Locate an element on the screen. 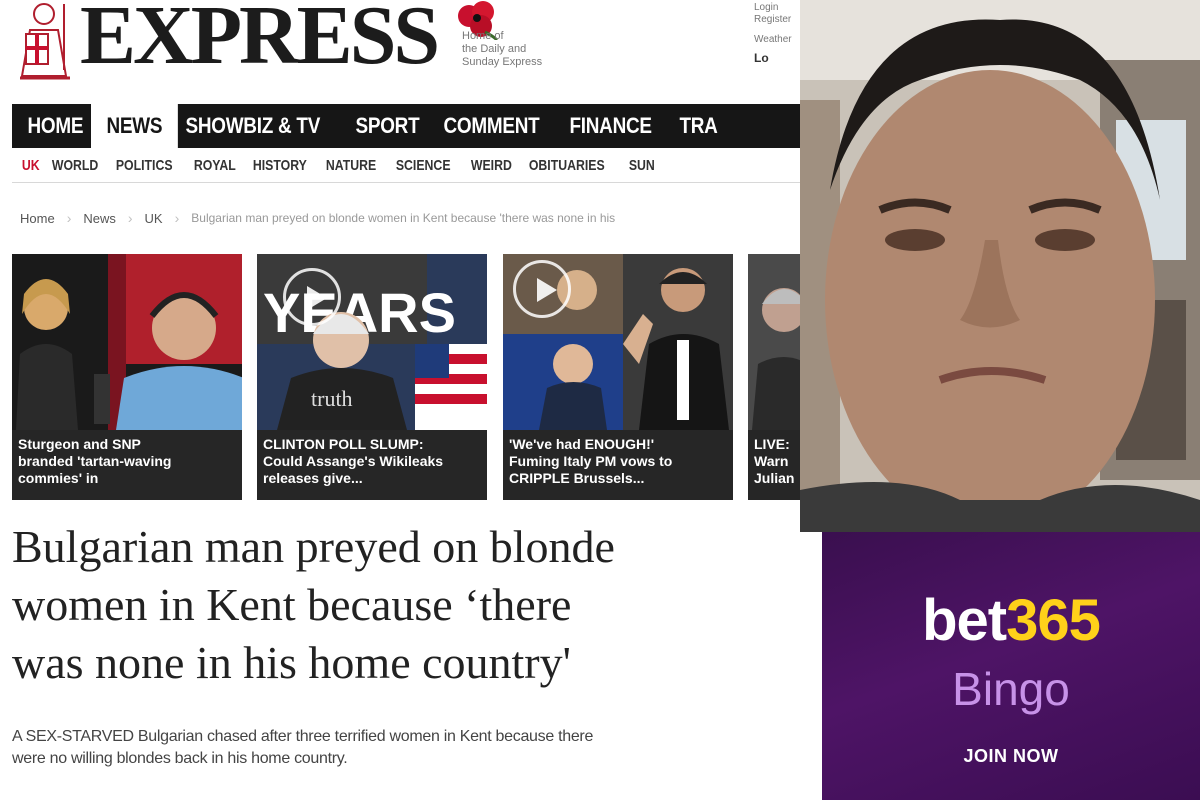 This screenshot has height=800, width=1200. breadcrumb-news: News is located at coordinates (99, 218).